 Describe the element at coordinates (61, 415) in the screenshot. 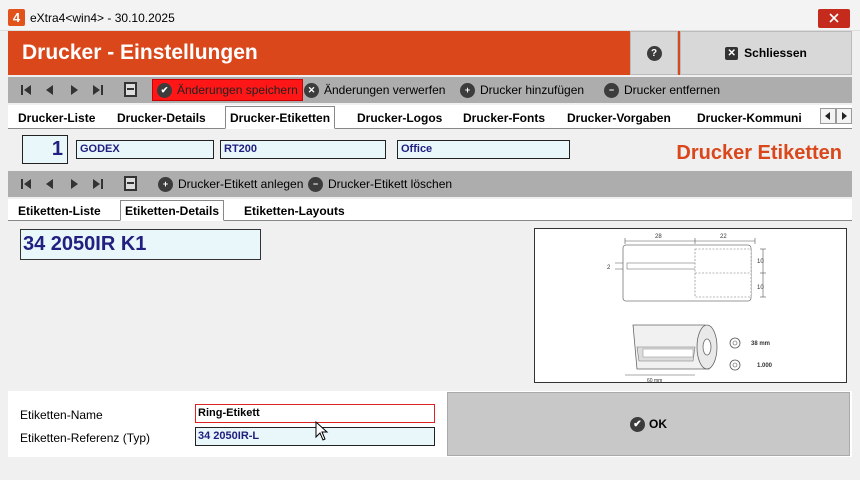

I see `label-name-caption: Etiketten-Name` at that location.